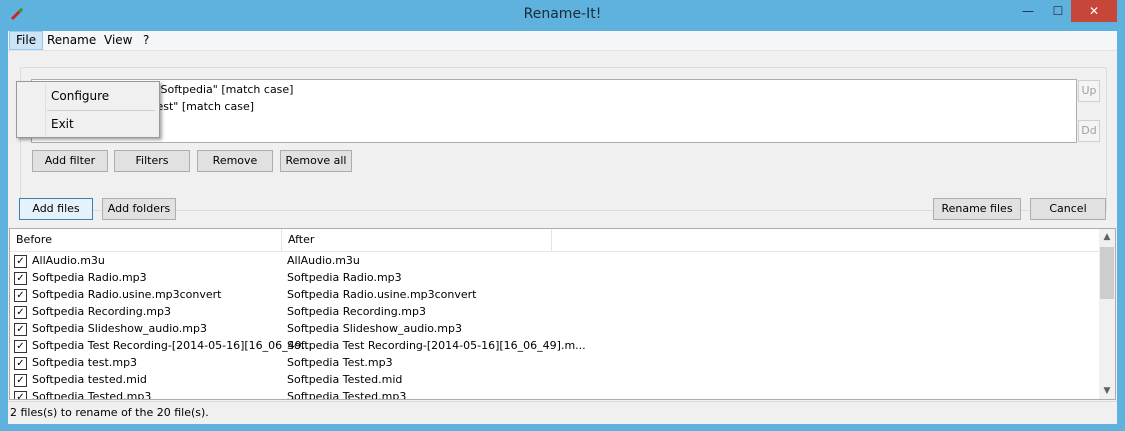 The image size is (1125, 431). What do you see at coordinates (345, 379) in the screenshot?
I see `after-cell: Softpedia Tested.mid` at bounding box center [345, 379].